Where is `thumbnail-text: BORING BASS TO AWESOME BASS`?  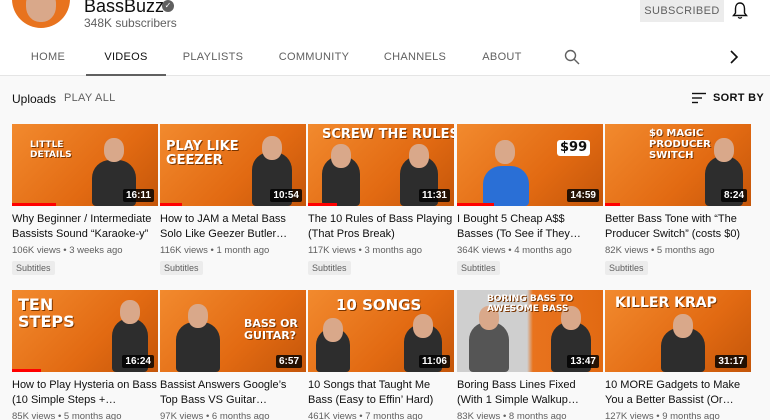 thumbnail-text: BORING BASS TO AWESOME BASS is located at coordinates (530, 304).